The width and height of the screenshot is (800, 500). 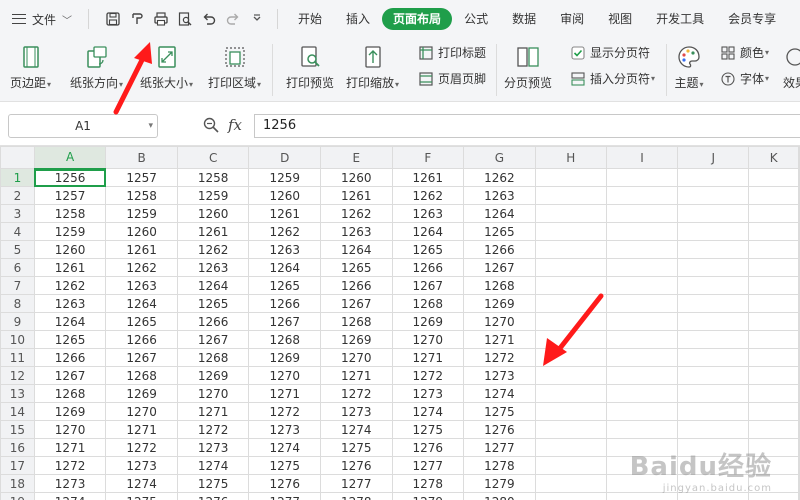 I want to click on column-header: G, so click(x=499, y=157).